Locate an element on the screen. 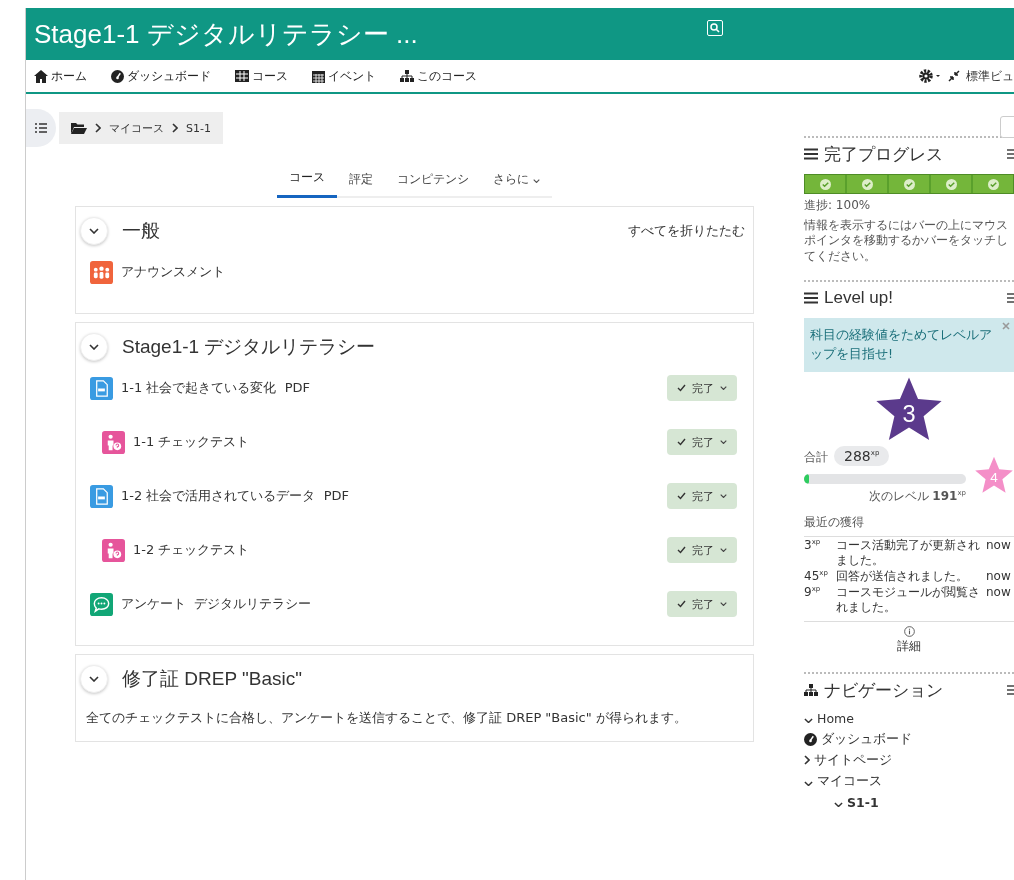  collapse-all-link: すべてを折りたたむ is located at coordinates (686, 231).